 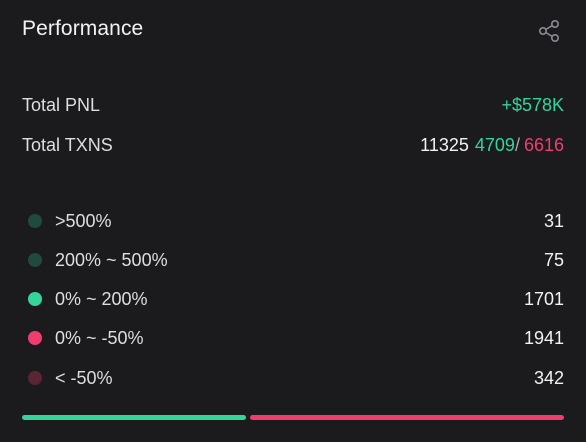 What do you see at coordinates (296, 378) in the screenshot?
I see `bucket-row: < -50% 342` at bounding box center [296, 378].